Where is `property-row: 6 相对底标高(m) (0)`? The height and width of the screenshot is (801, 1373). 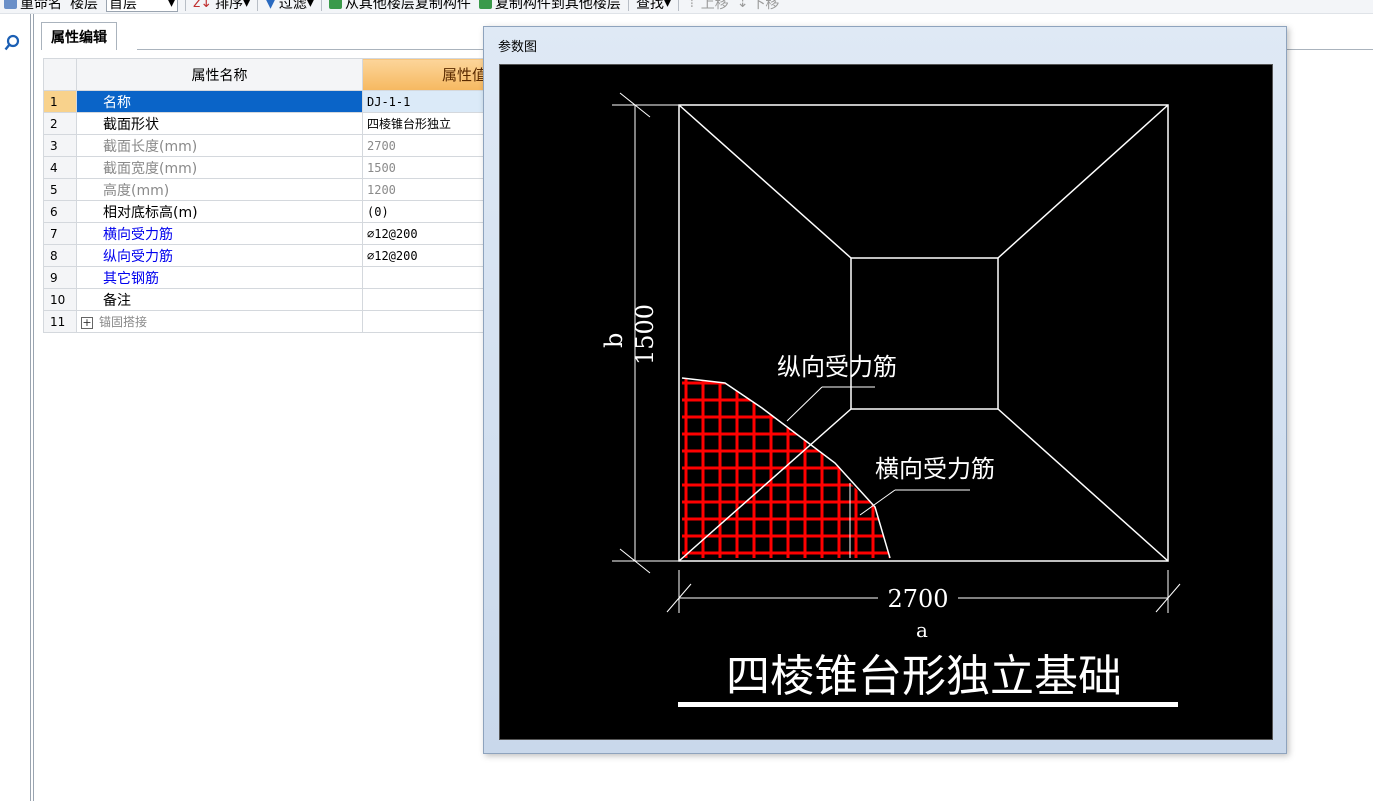 property-row: 6 相对底标高(m) (0) is located at coordinates (268, 211).